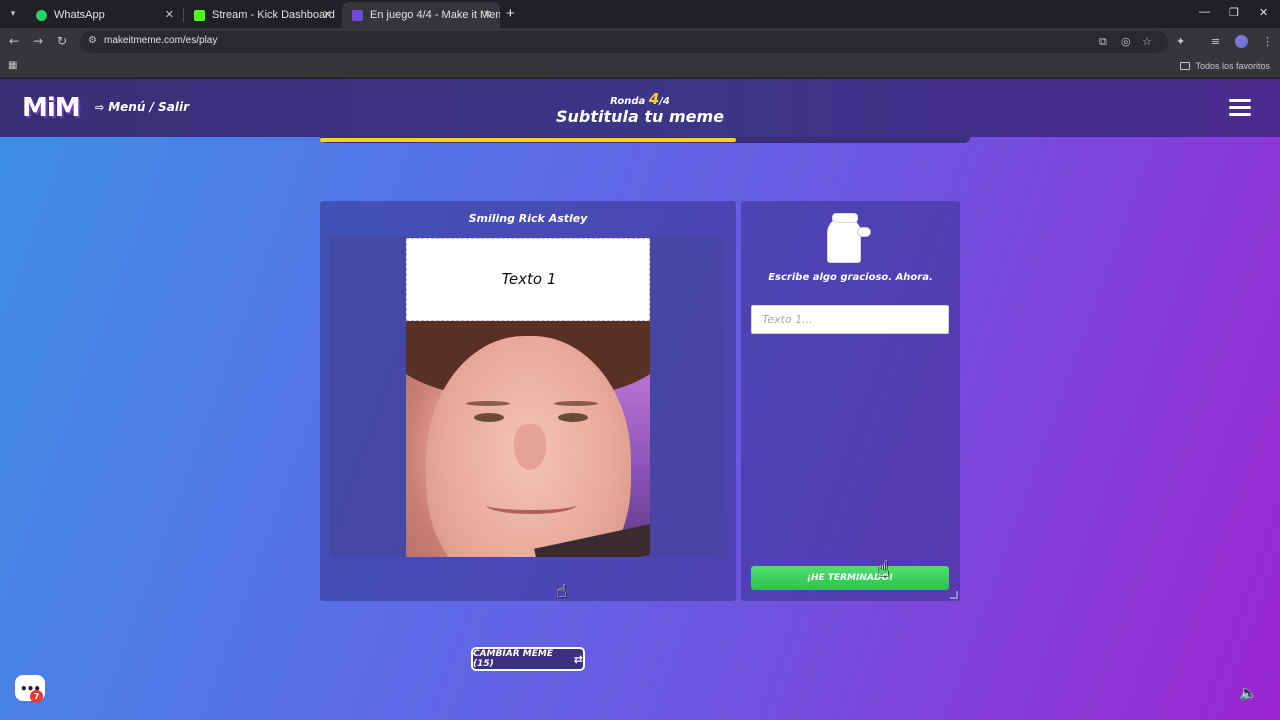 This screenshot has width=1280, height=720. I want to click on tab-kick-dashboard: Stream - Kick Dashboard ✕, so click(262, 15).